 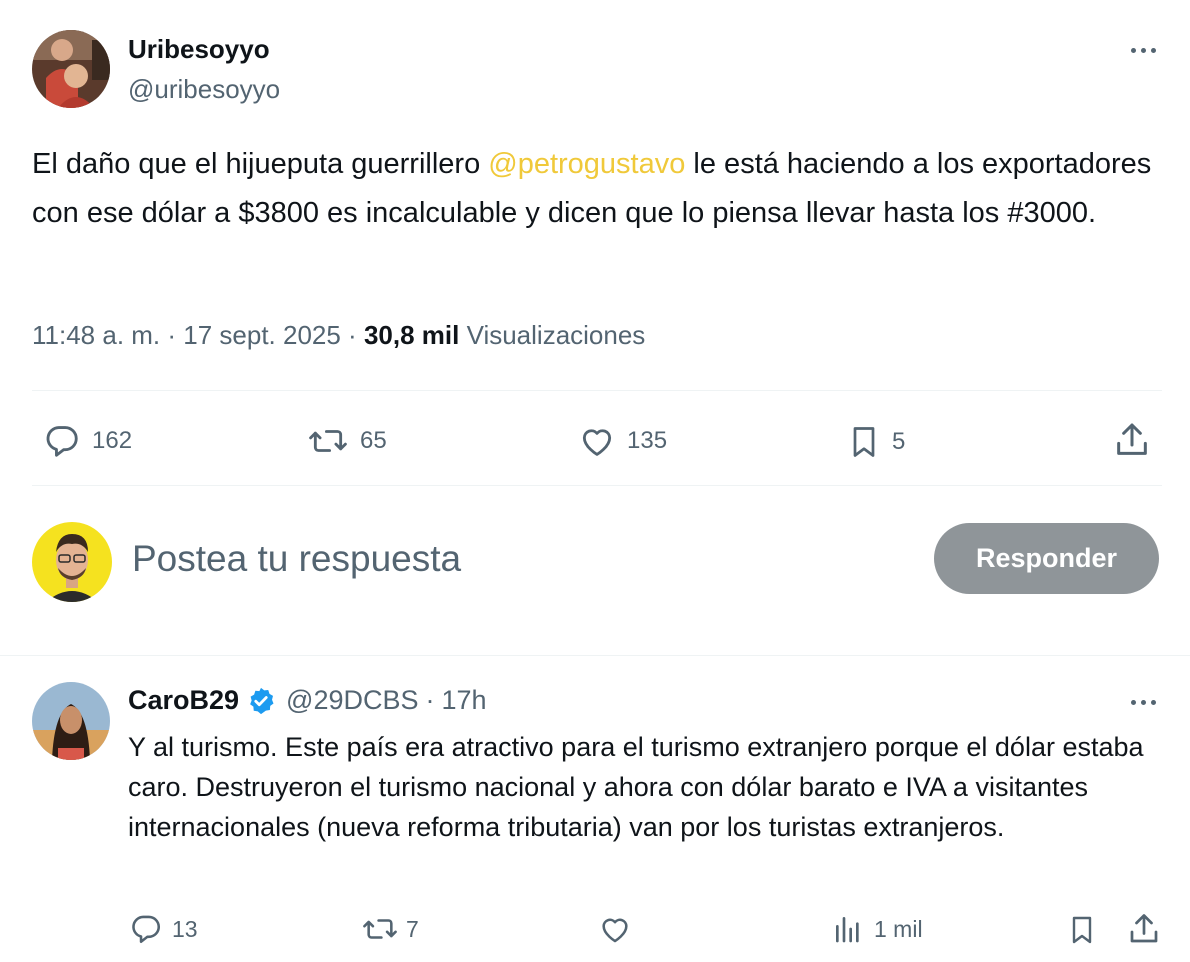 I want to click on reply-time: 17h, so click(x=464, y=700).